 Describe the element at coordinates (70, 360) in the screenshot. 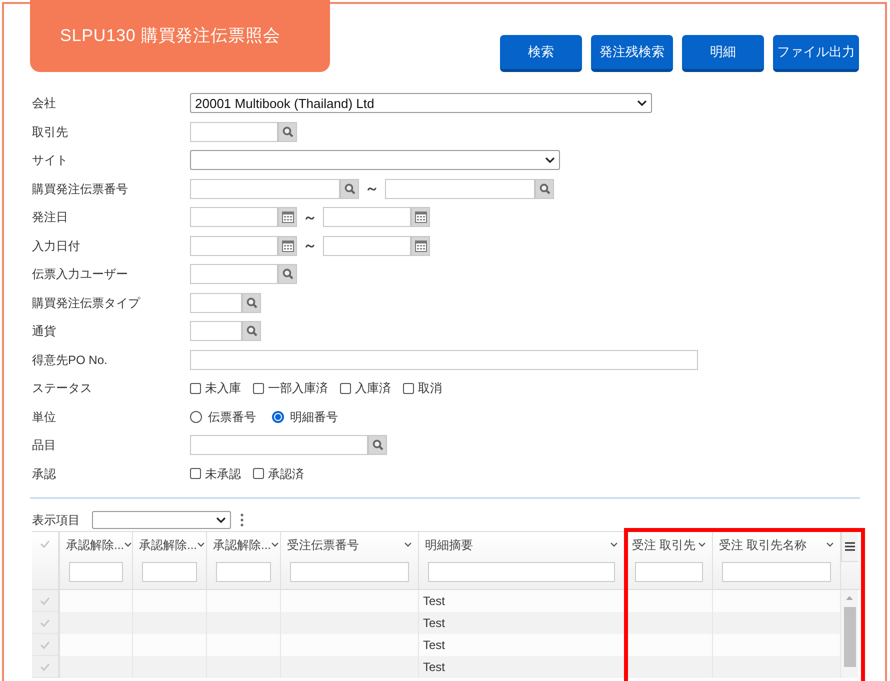

I see `field-label: 得意先PO No.` at that location.